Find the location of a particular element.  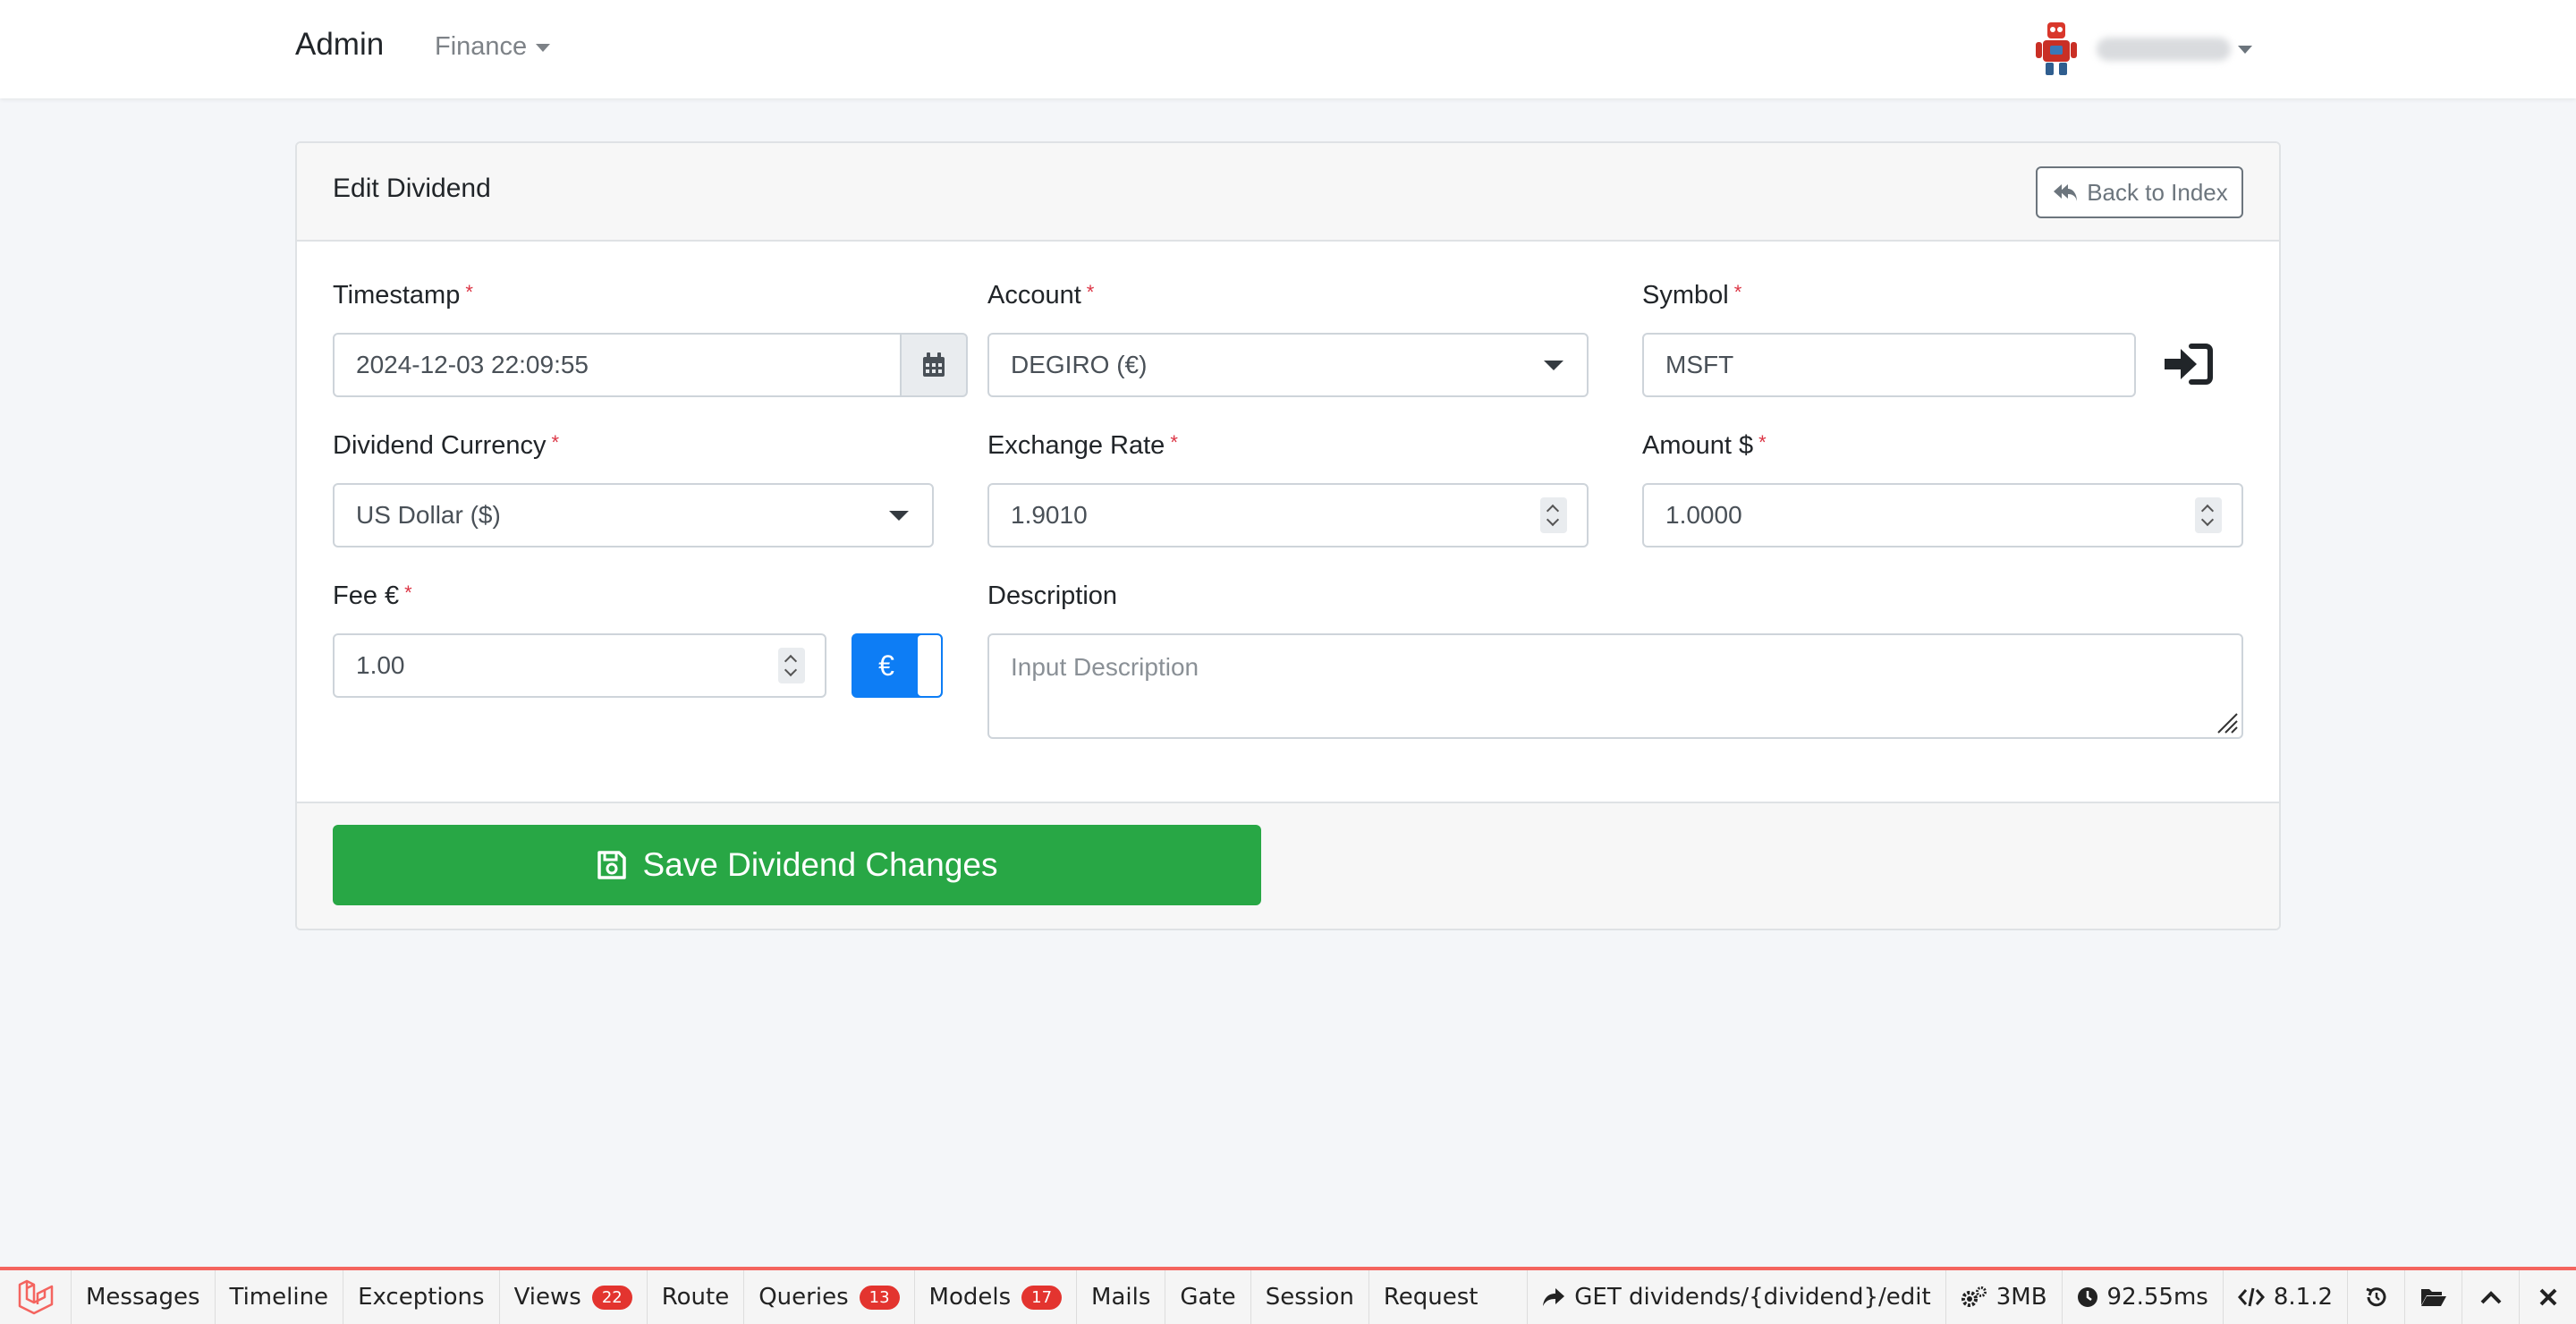

dividend-currency-select: US Dollar ($) is located at coordinates (633, 515).